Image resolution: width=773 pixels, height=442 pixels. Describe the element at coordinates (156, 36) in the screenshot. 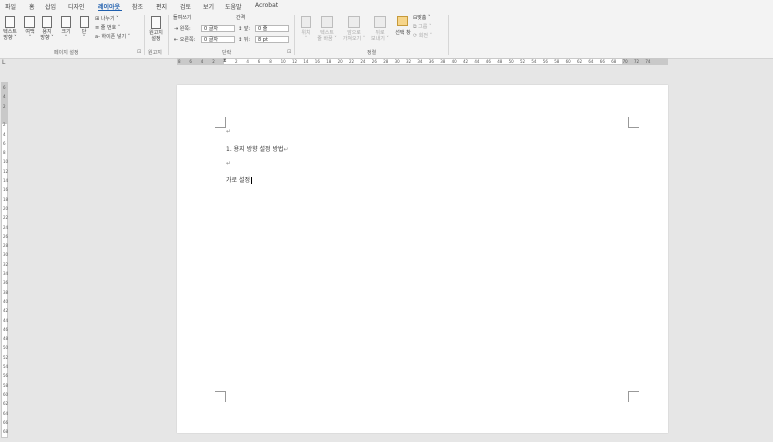

I see `manuscript-button: 원고지 설정` at that location.